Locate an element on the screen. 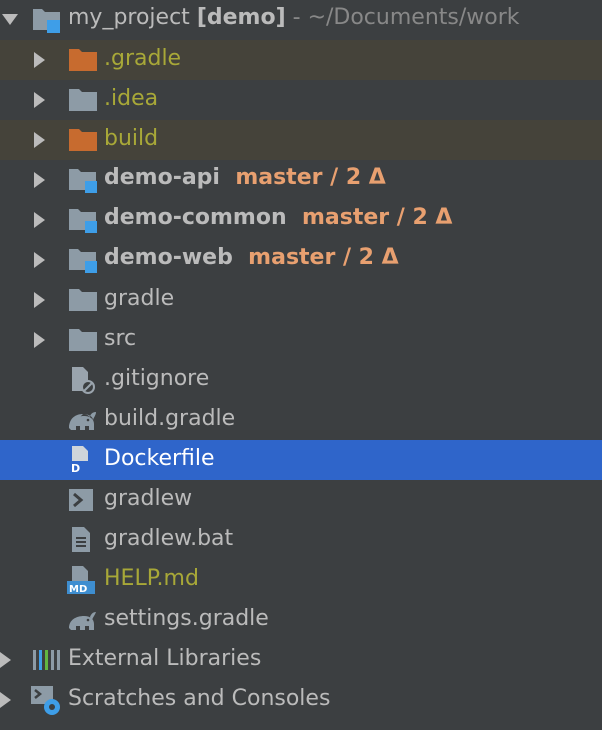 Image resolution: width=602 pixels, height=730 pixels. item-label: gradlew is located at coordinates (148, 498).